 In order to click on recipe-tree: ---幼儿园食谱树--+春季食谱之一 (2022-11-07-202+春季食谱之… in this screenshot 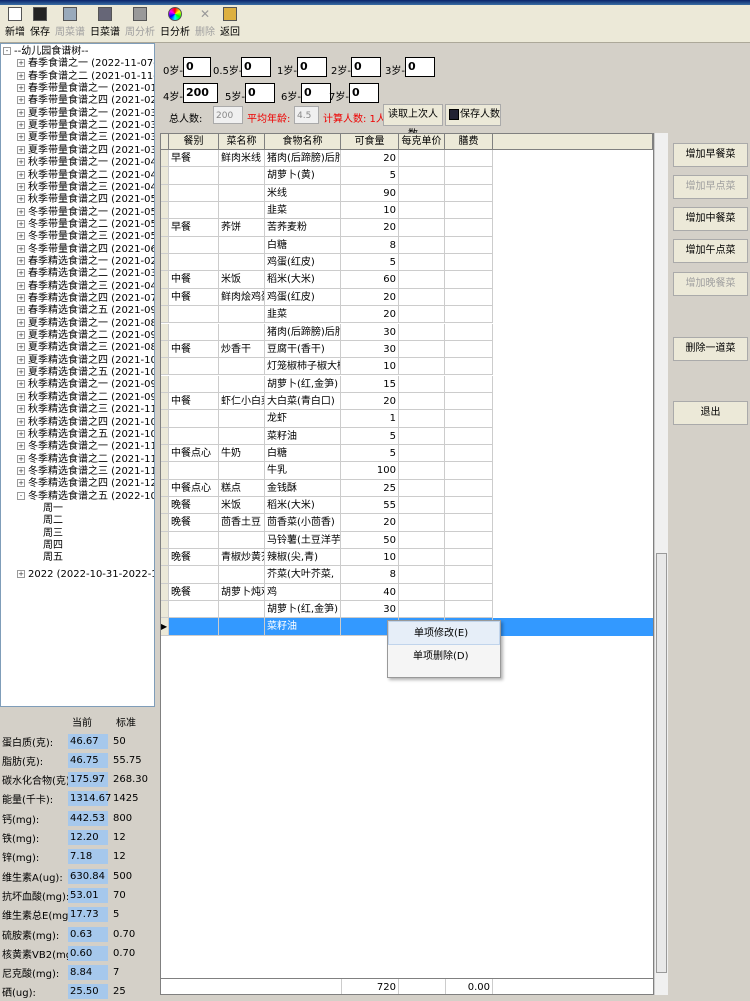, I will do `click(77, 375)`.